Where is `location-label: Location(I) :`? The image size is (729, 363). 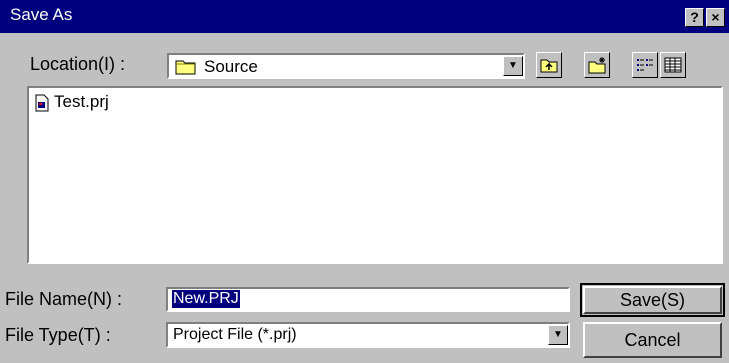 location-label: Location(I) : is located at coordinates (78, 64).